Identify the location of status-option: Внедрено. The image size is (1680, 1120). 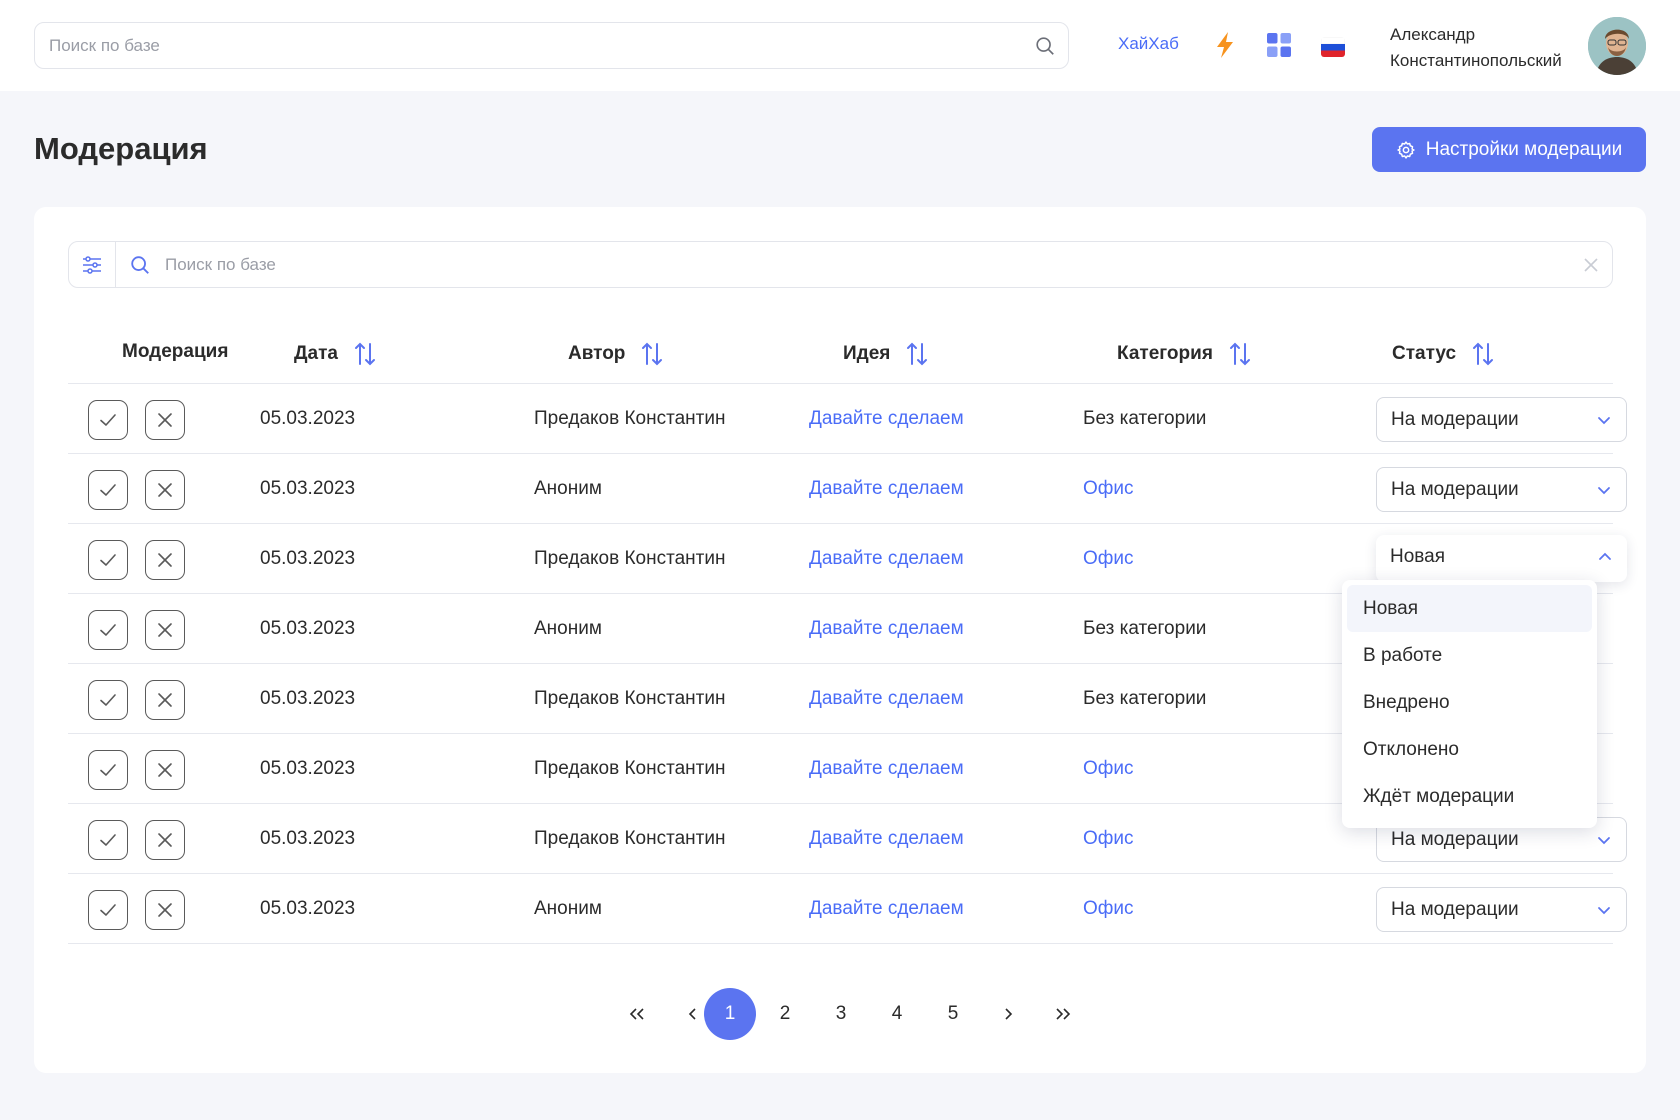
(1469, 702).